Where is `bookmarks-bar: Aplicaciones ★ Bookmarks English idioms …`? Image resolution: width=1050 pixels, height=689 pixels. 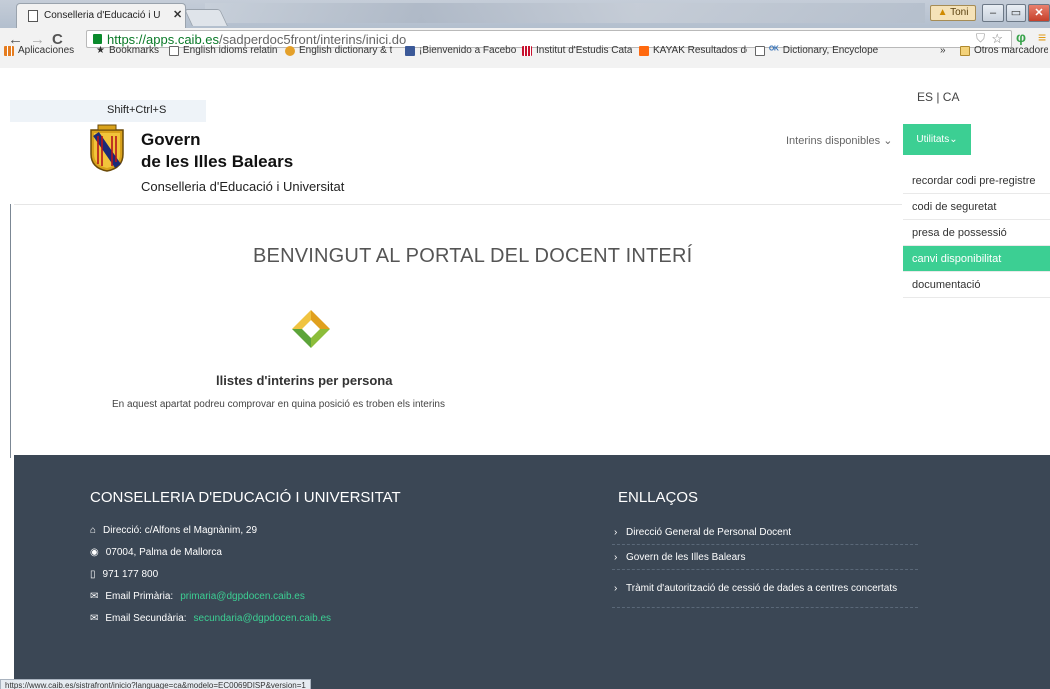 bookmarks-bar: Aplicaciones ★ Bookmarks English idioms … is located at coordinates (525, 52).